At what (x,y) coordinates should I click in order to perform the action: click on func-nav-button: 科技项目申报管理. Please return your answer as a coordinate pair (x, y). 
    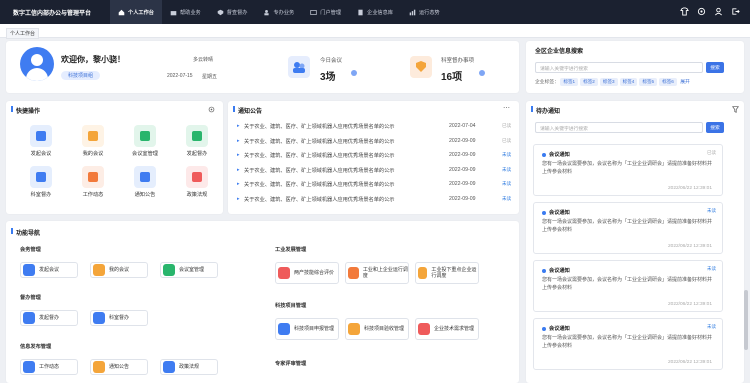
    Looking at the image, I should click on (307, 329).